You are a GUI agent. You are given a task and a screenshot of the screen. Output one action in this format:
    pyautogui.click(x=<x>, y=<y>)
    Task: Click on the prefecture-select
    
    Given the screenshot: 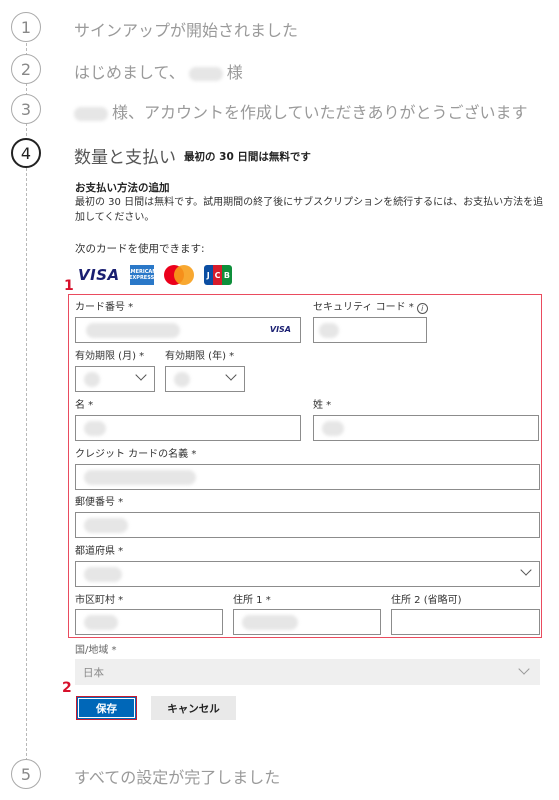 What is the action you would take?
    pyautogui.click(x=307, y=574)
    